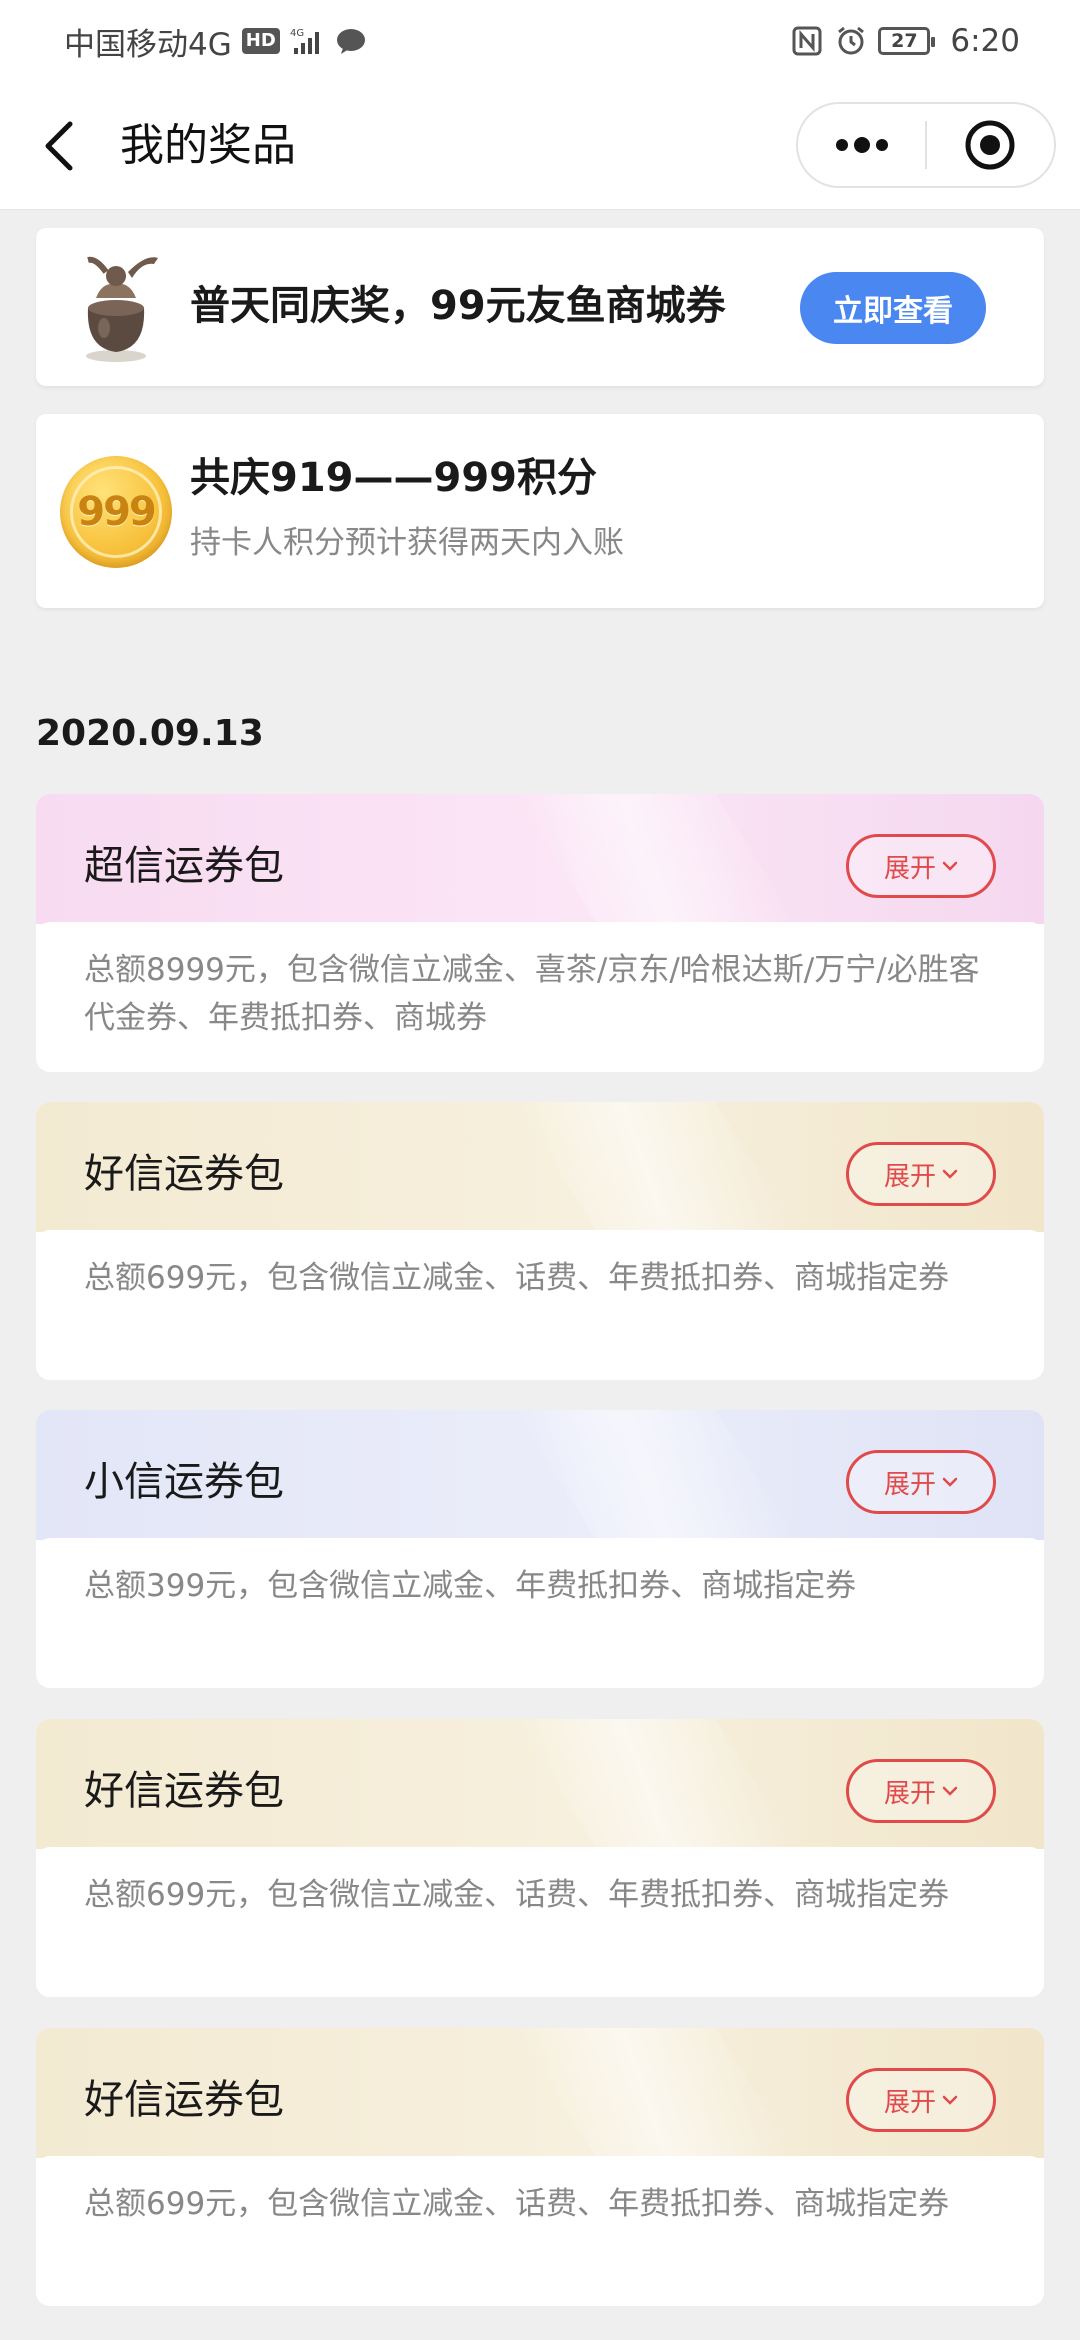  I want to click on miniprogram-capsule, so click(926, 145).